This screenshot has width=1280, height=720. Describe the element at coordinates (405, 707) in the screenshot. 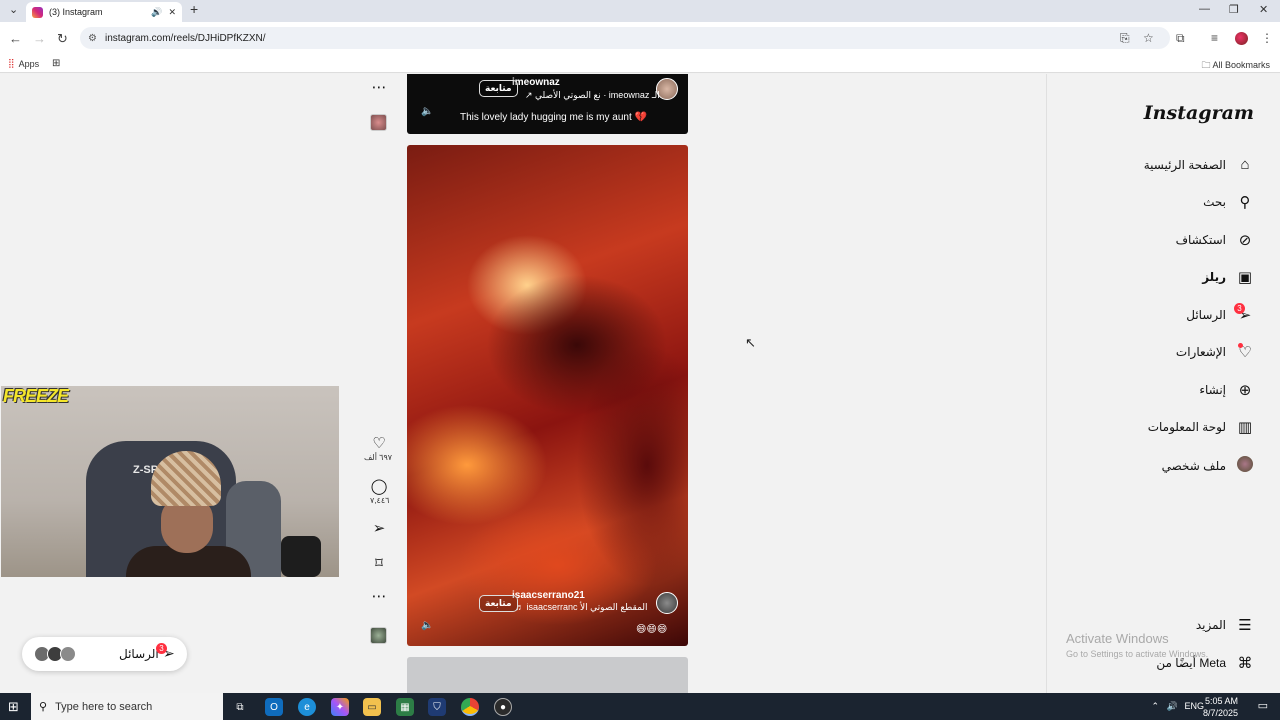

I see `store-icon: ▦` at that location.